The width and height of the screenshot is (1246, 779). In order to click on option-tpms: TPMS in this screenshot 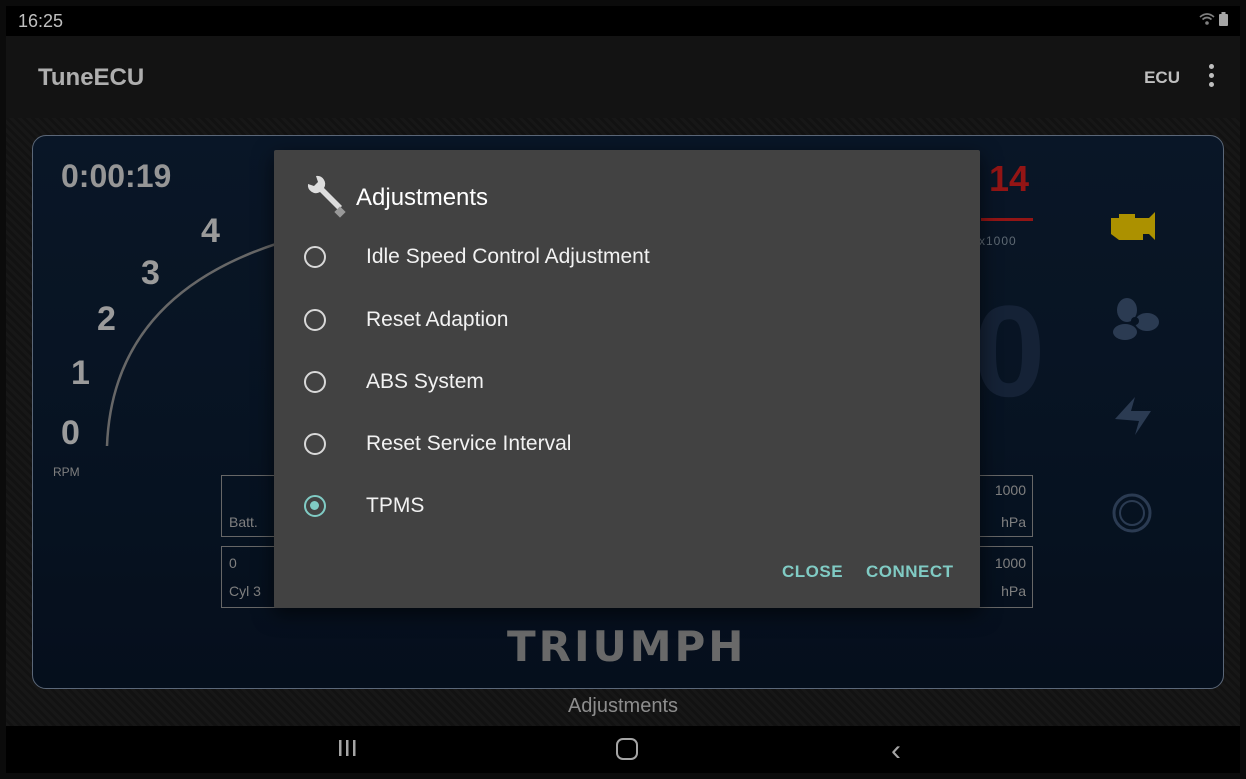, I will do `click(624, 506)`.